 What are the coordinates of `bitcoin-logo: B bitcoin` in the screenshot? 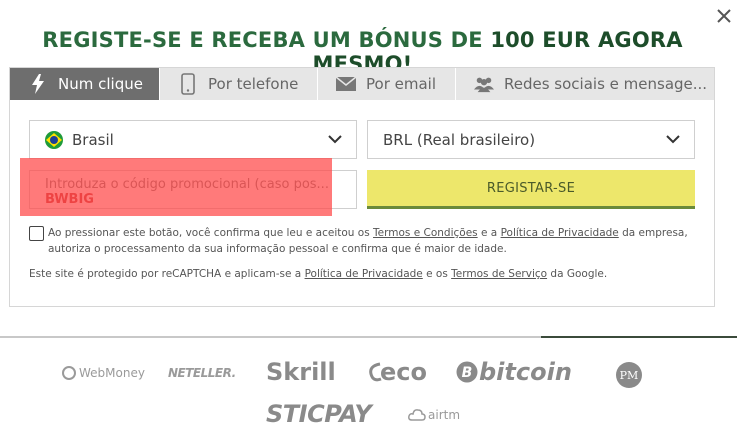 It's located at (514, 372).